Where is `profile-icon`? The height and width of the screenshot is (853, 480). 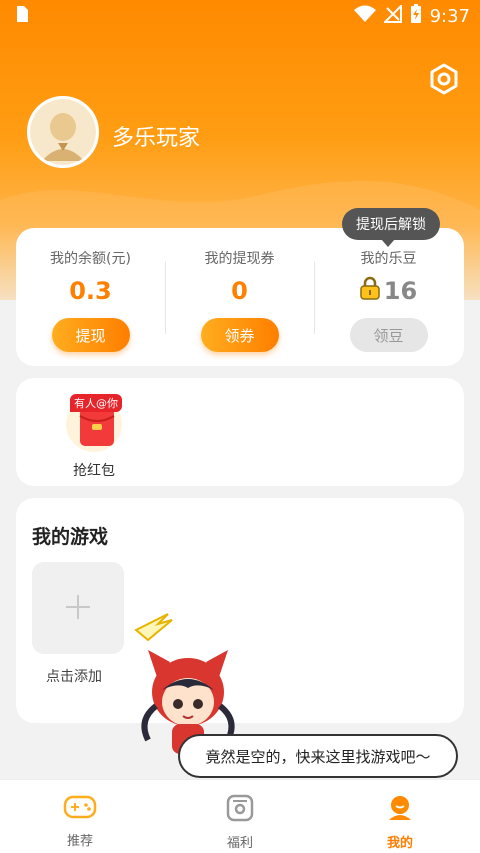 profile-icon is located at coordinates (400, 810).